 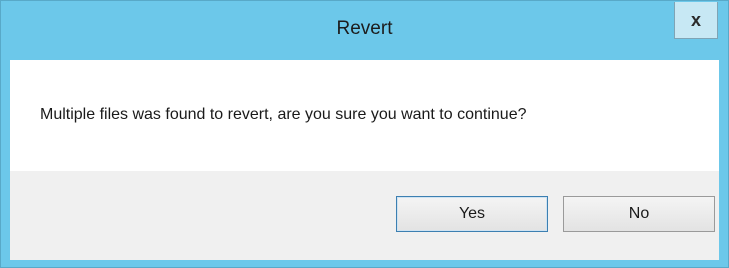 I want to click on no-button: No, so click(x=639, y=214).